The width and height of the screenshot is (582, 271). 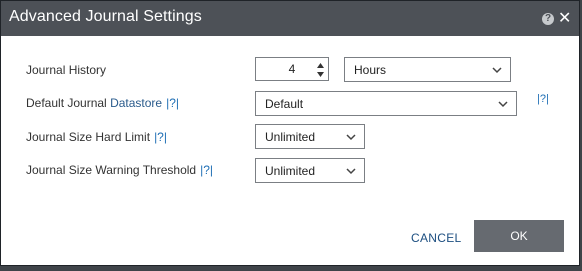 What do you see at coordinates (290, 170) in the screenshot?
I see `warning-threshold-value: Unlimited` at bounding box center [290, 170].